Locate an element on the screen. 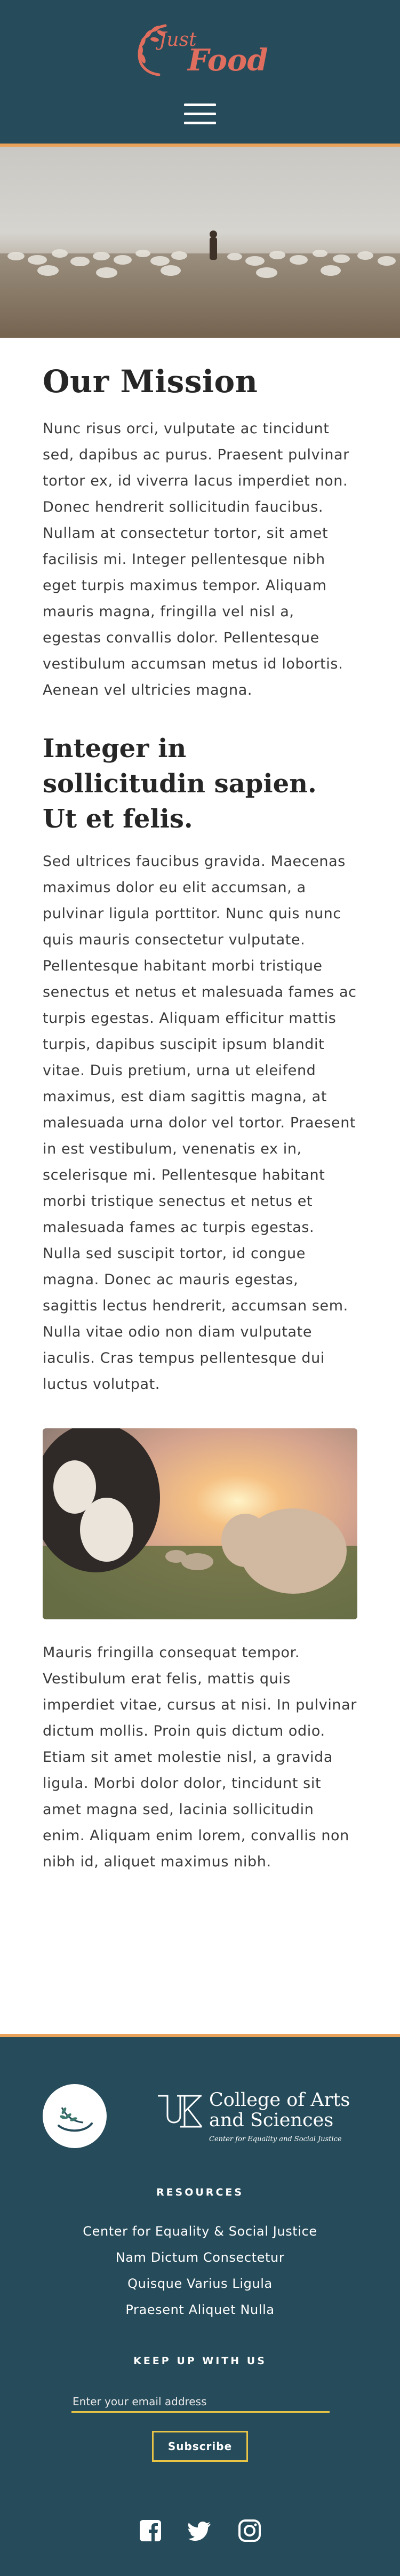 This screenshot has height=2576, width=400. site-logo: Just Food is located at coordinates (200, 51).